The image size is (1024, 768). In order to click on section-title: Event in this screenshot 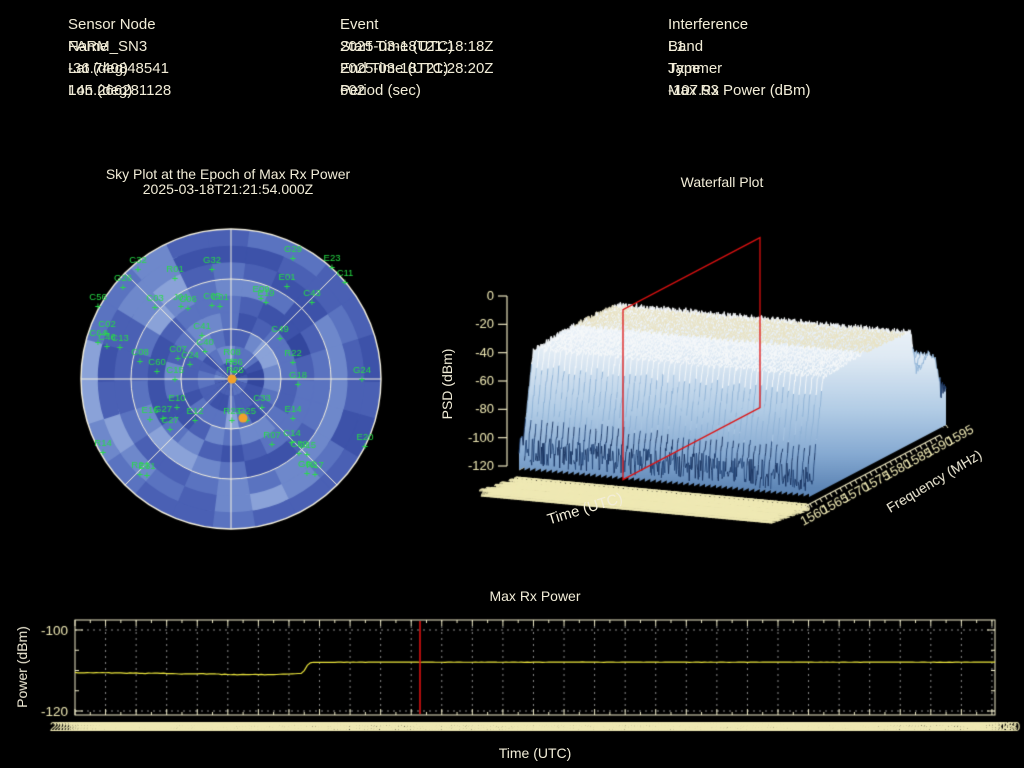, I will do `click(359, 24)`.